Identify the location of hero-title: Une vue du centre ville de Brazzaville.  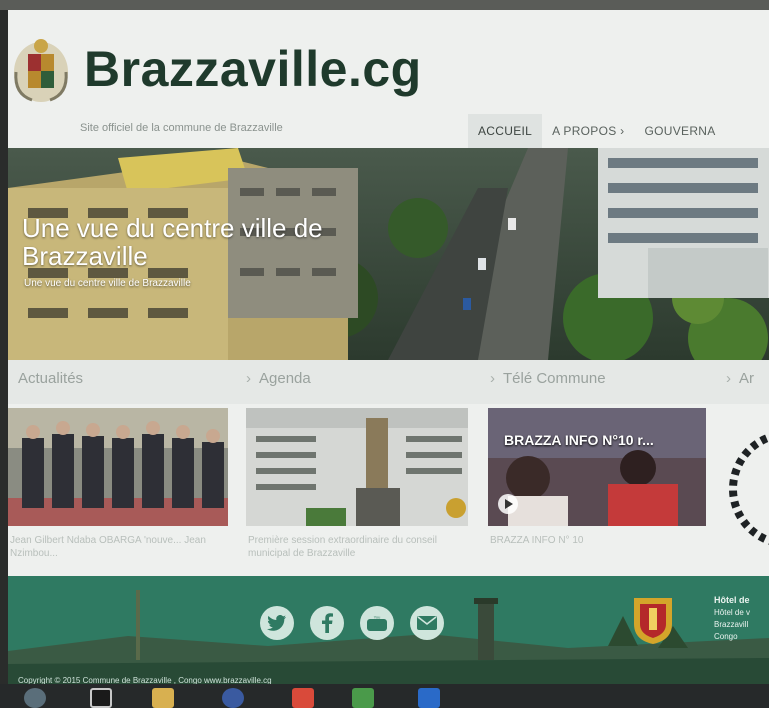
(172, 242).